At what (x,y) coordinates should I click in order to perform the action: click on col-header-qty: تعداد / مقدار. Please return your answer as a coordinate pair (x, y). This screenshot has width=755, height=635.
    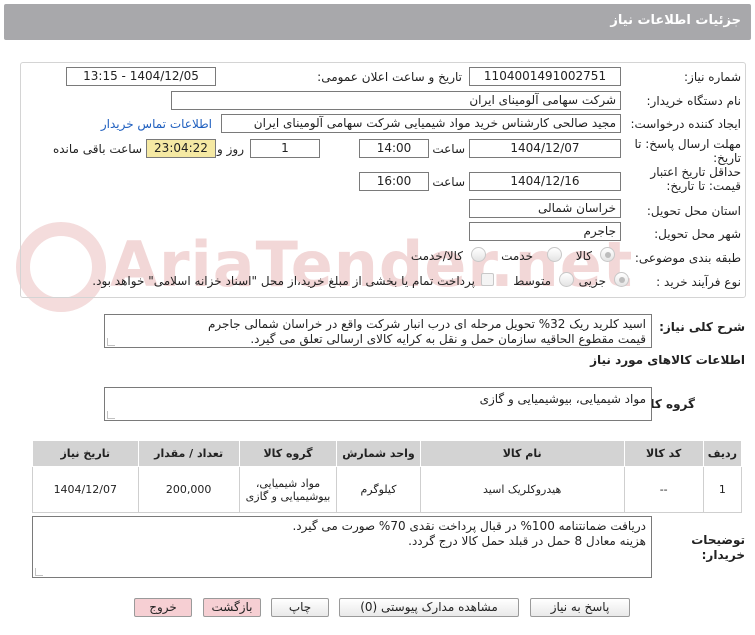
    Looking at the image, I should click on (188, 453).